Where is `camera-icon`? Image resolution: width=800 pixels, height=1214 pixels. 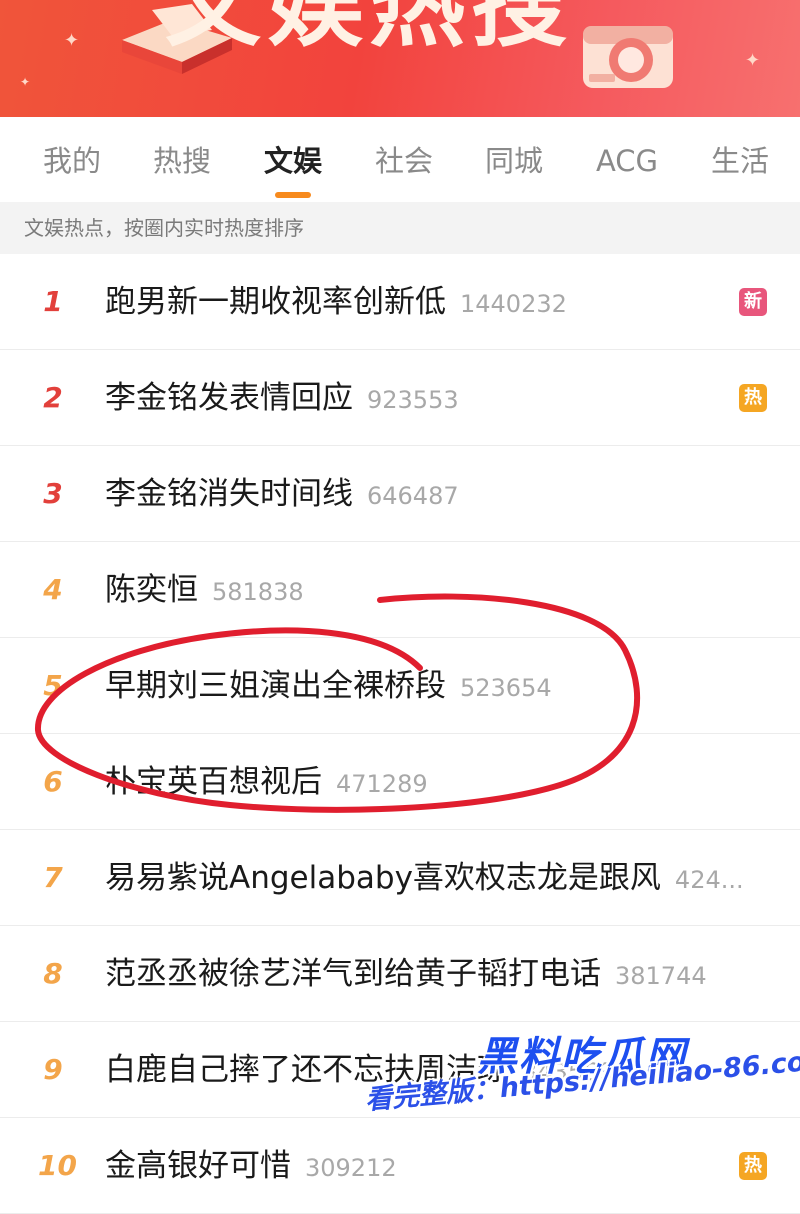 camera-icon is located at coordinates (628, 57).